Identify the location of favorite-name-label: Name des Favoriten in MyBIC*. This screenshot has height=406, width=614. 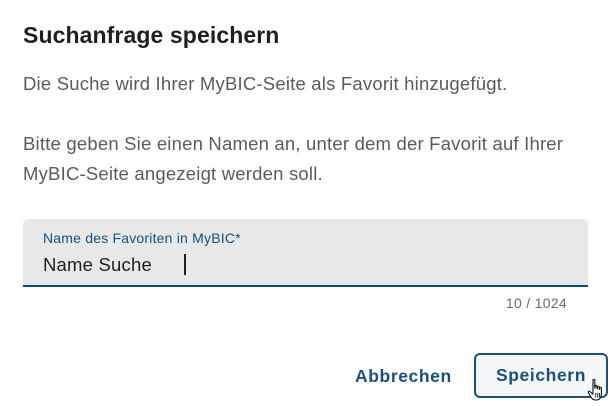
(142, 238).